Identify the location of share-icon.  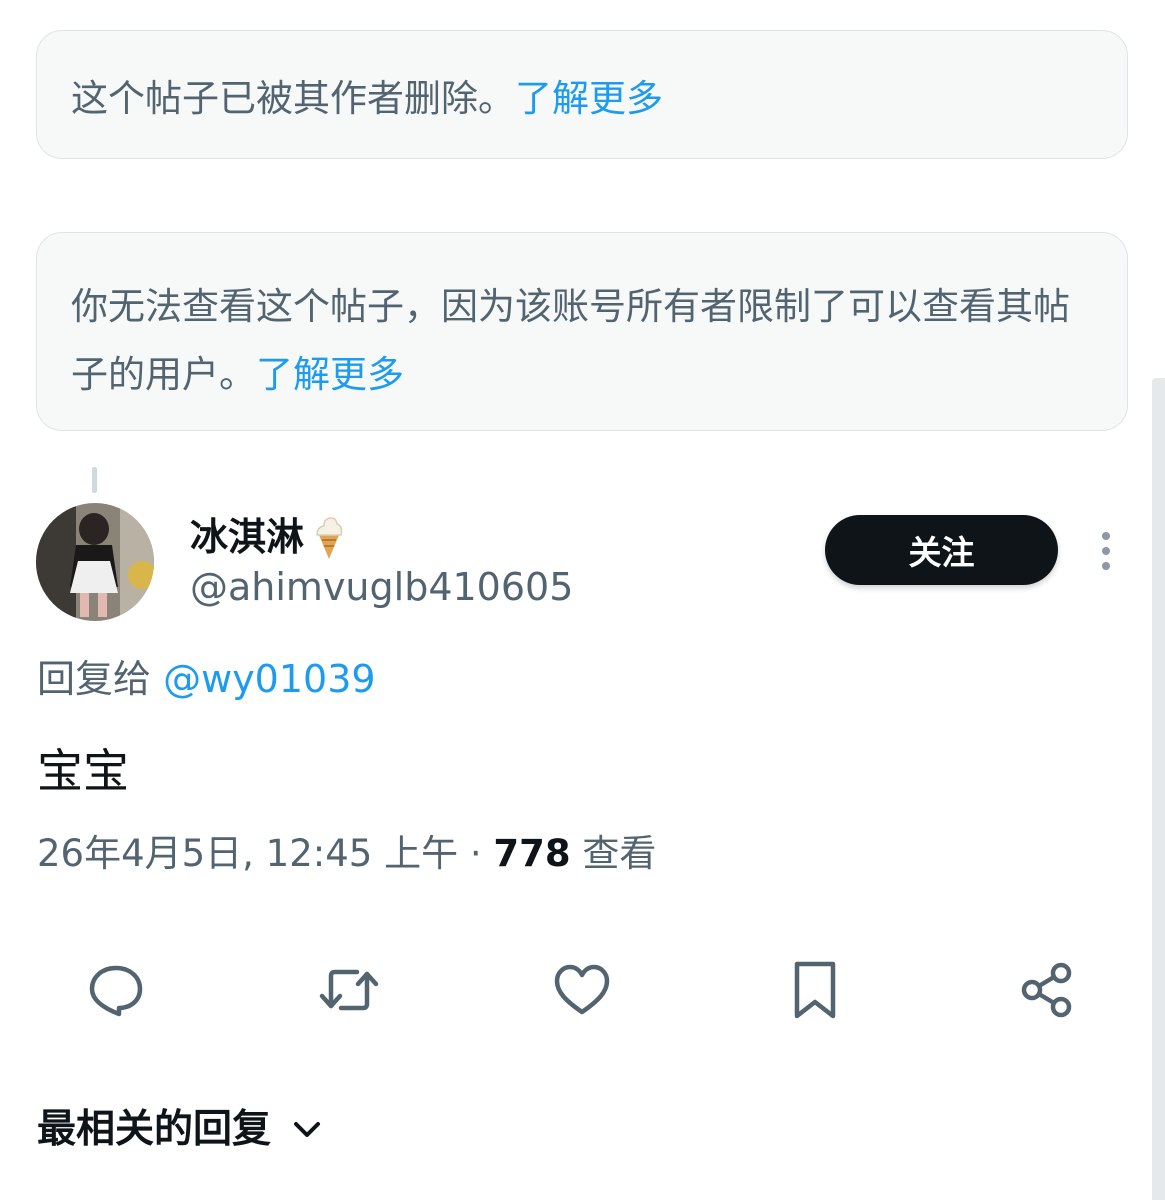
(1046, 990).